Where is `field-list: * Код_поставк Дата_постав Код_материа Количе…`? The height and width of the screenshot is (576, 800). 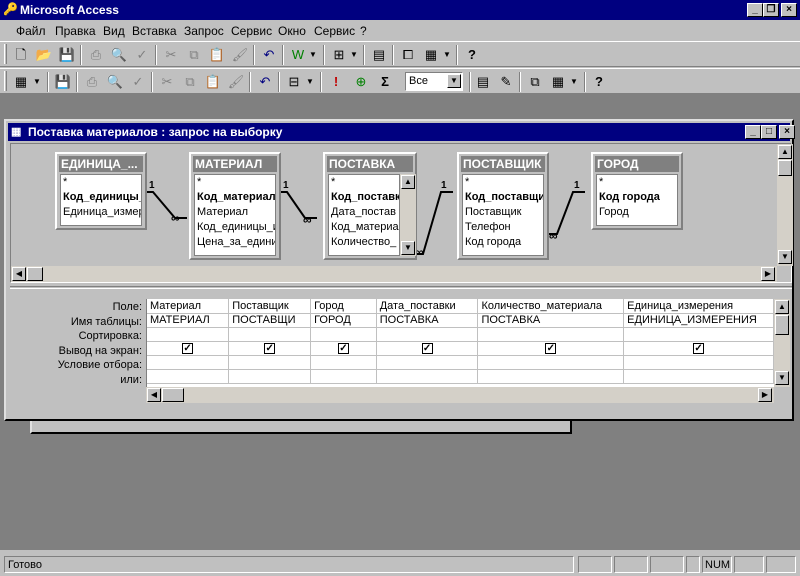 field-list: * Код_поставк Дата_постав Код_материа Количе… is located at coordinates (364, 215).